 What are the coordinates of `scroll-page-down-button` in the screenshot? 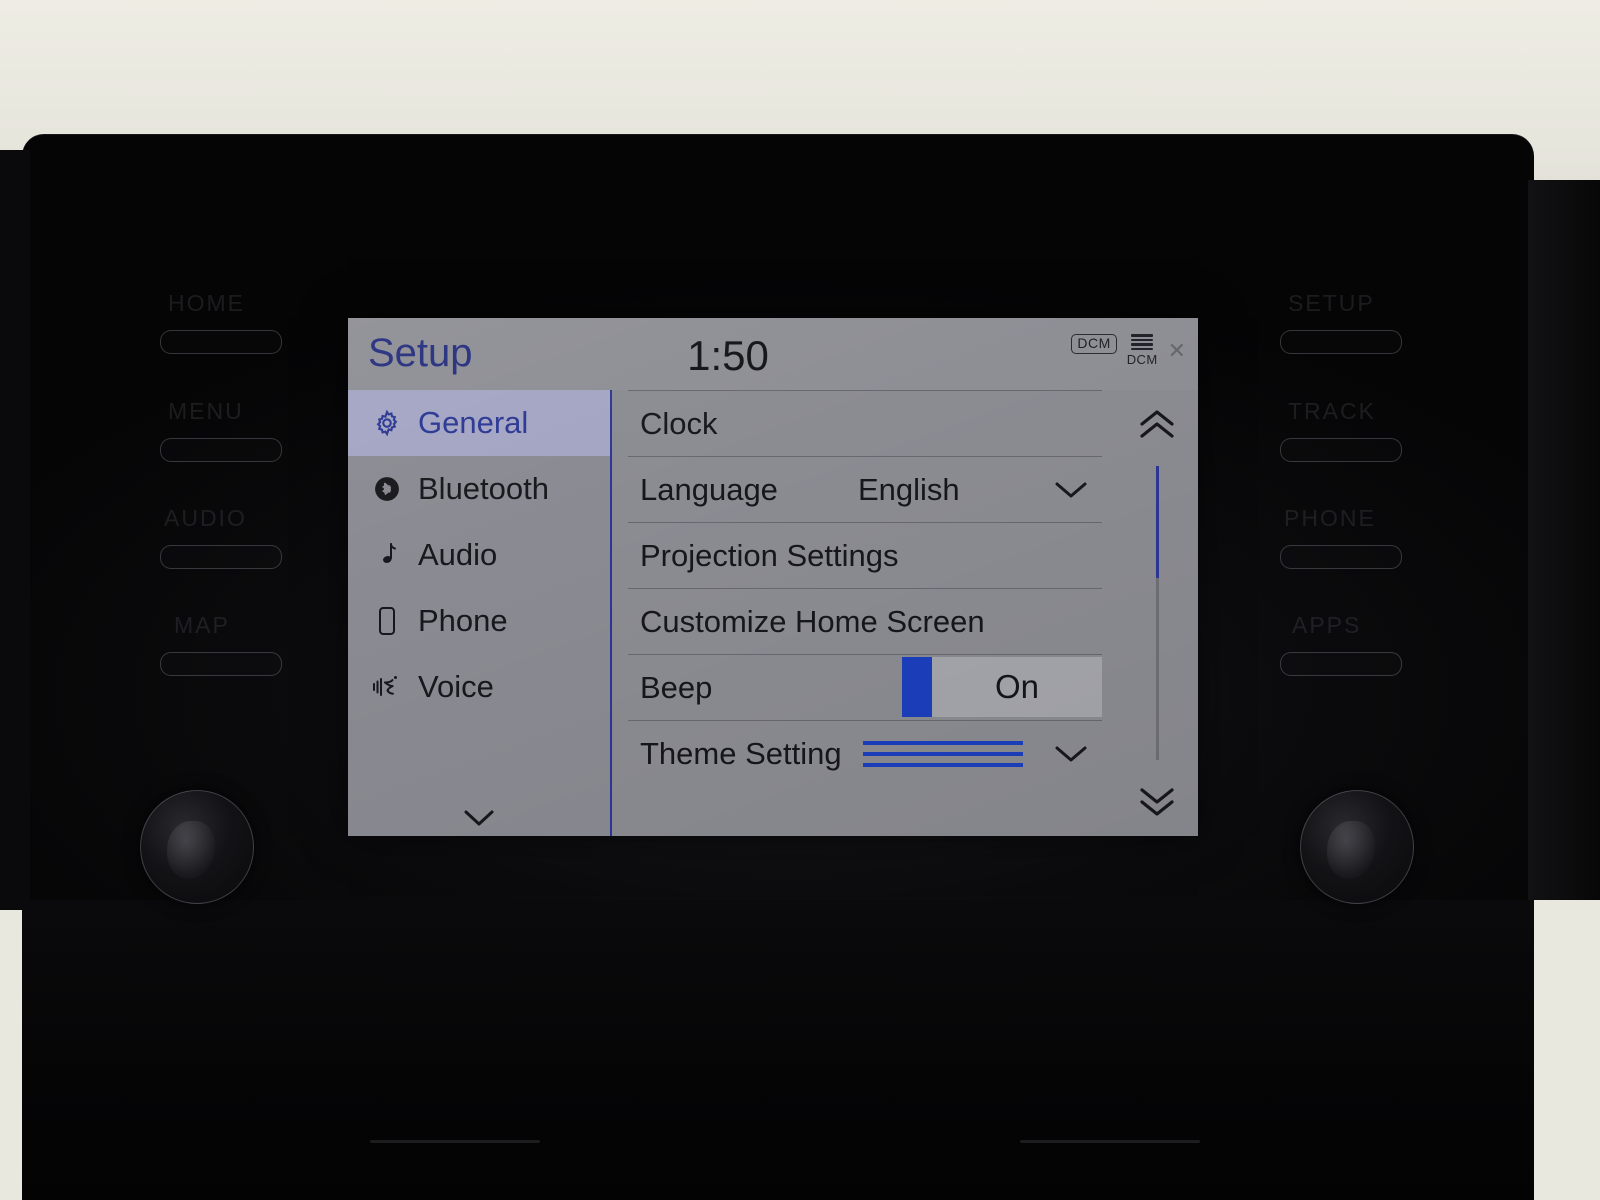 It's located at (1157, 801).